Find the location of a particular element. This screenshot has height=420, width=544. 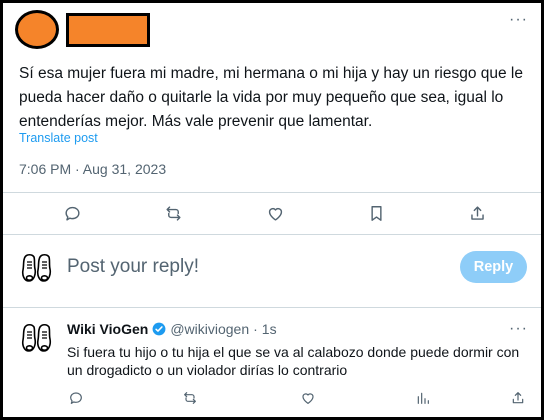

reply-age: 1s is located at coordinates (269, 329).